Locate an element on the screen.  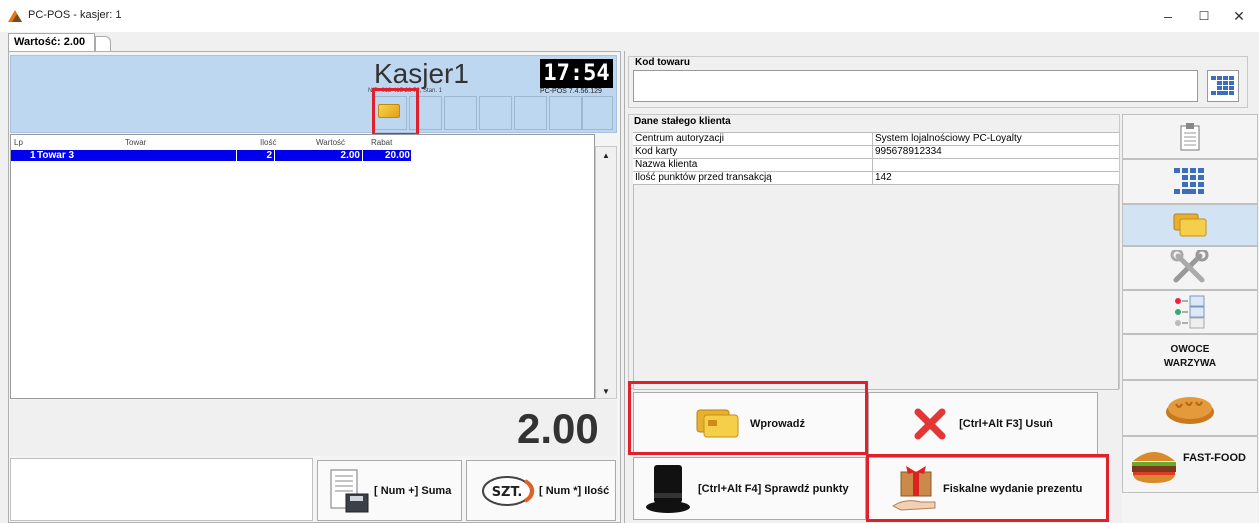
total-value: 2.00 is located at coordinates (558, 428).